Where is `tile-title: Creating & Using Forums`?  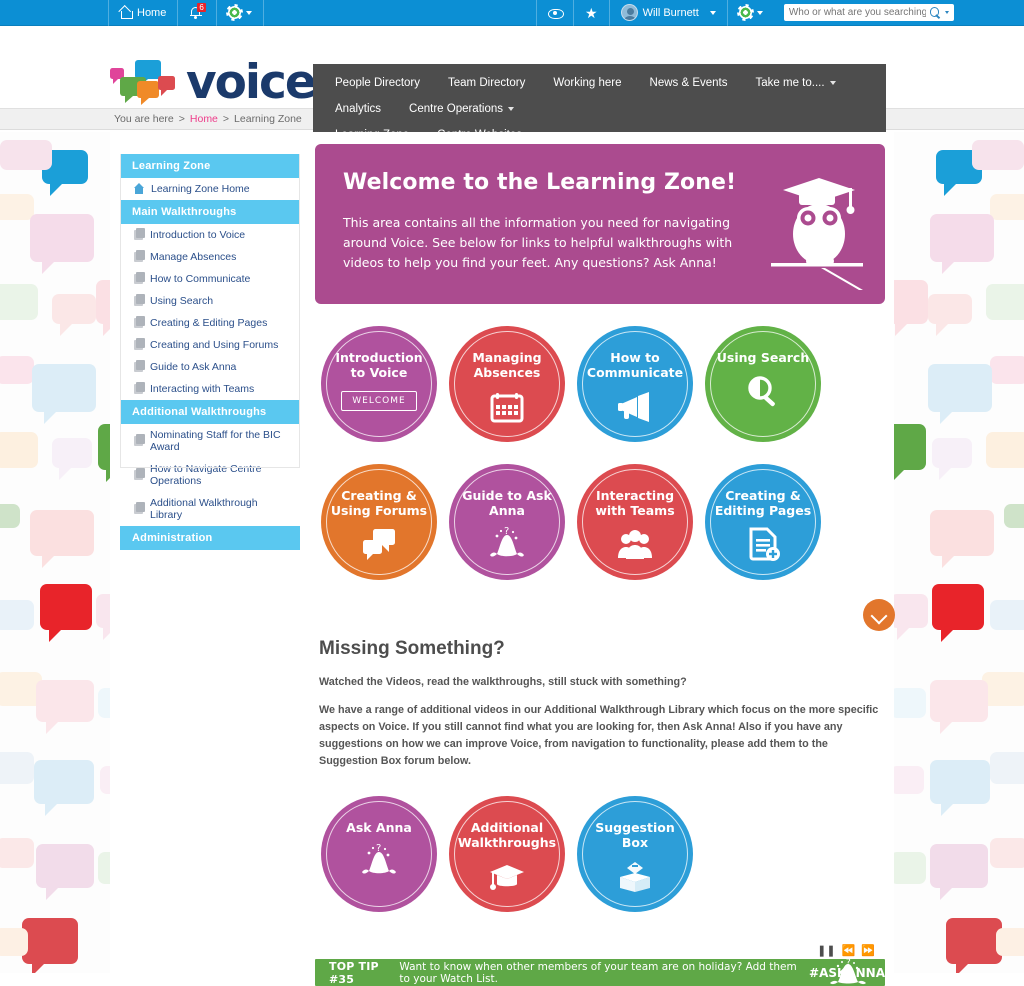
tile-title: Creating & Using Forums is located at coordinates (379, 503).